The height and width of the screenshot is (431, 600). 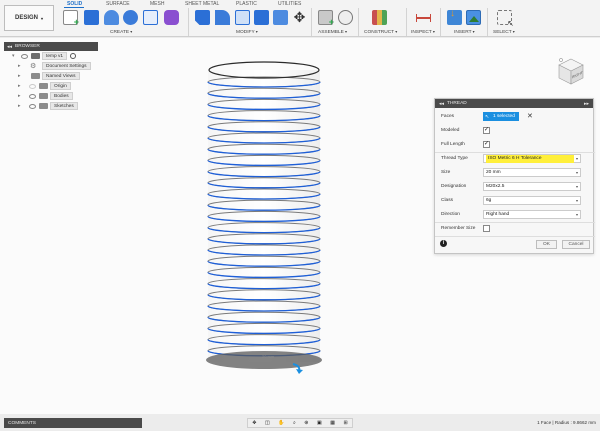 I want to click on thread-type-row: Thread Type ISO Metric 6 H Tolerance ▾, so click(x=515, y=159).